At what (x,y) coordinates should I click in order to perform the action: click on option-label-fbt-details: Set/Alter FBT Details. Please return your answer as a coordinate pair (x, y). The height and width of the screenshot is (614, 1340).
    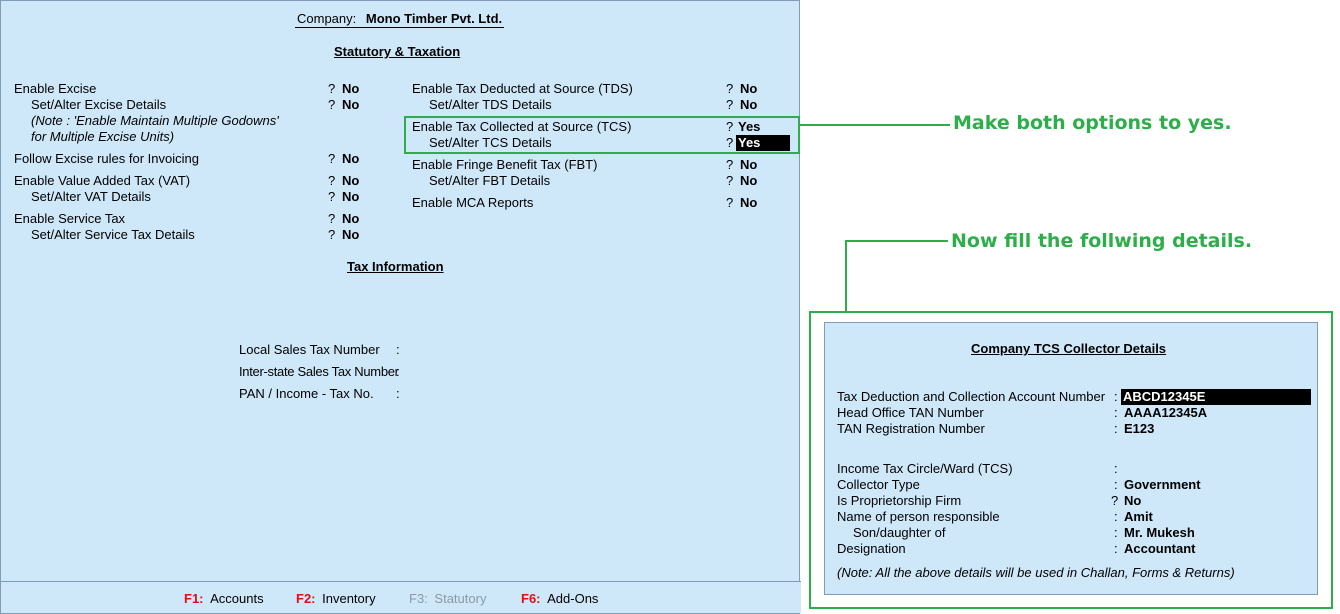
    Looking at the image, I should click on (490, 180).